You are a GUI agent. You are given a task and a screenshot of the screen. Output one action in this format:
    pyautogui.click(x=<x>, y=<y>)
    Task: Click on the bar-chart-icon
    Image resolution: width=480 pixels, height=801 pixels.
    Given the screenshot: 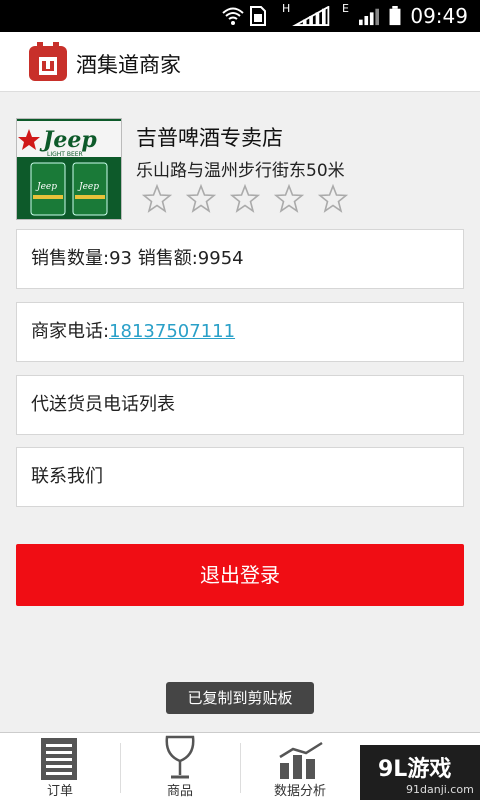 What is the action you would take?
    pyautogui.click(x=301, y=760)
    